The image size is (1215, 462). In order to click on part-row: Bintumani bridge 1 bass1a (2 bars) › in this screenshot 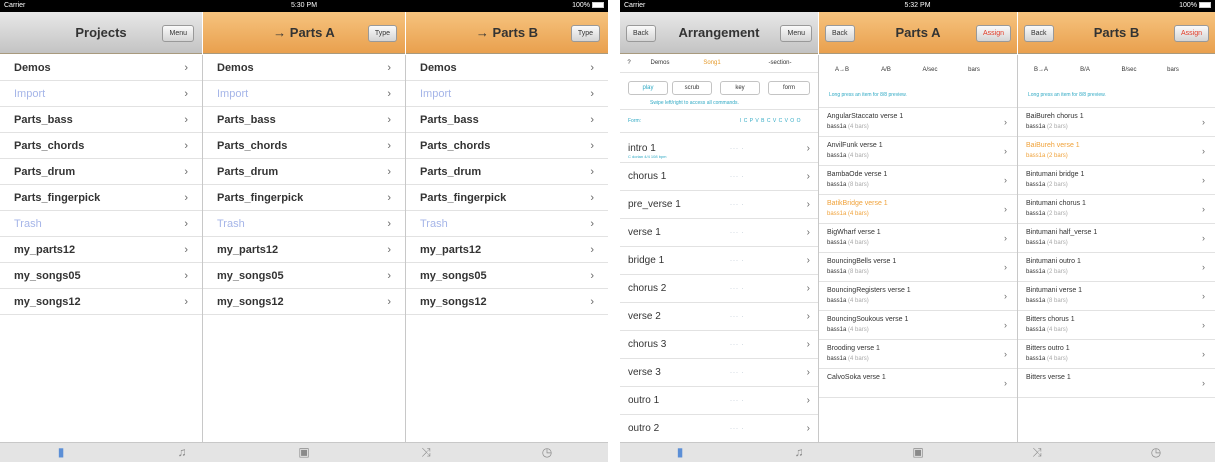, I will do `click(1116, 180)`.